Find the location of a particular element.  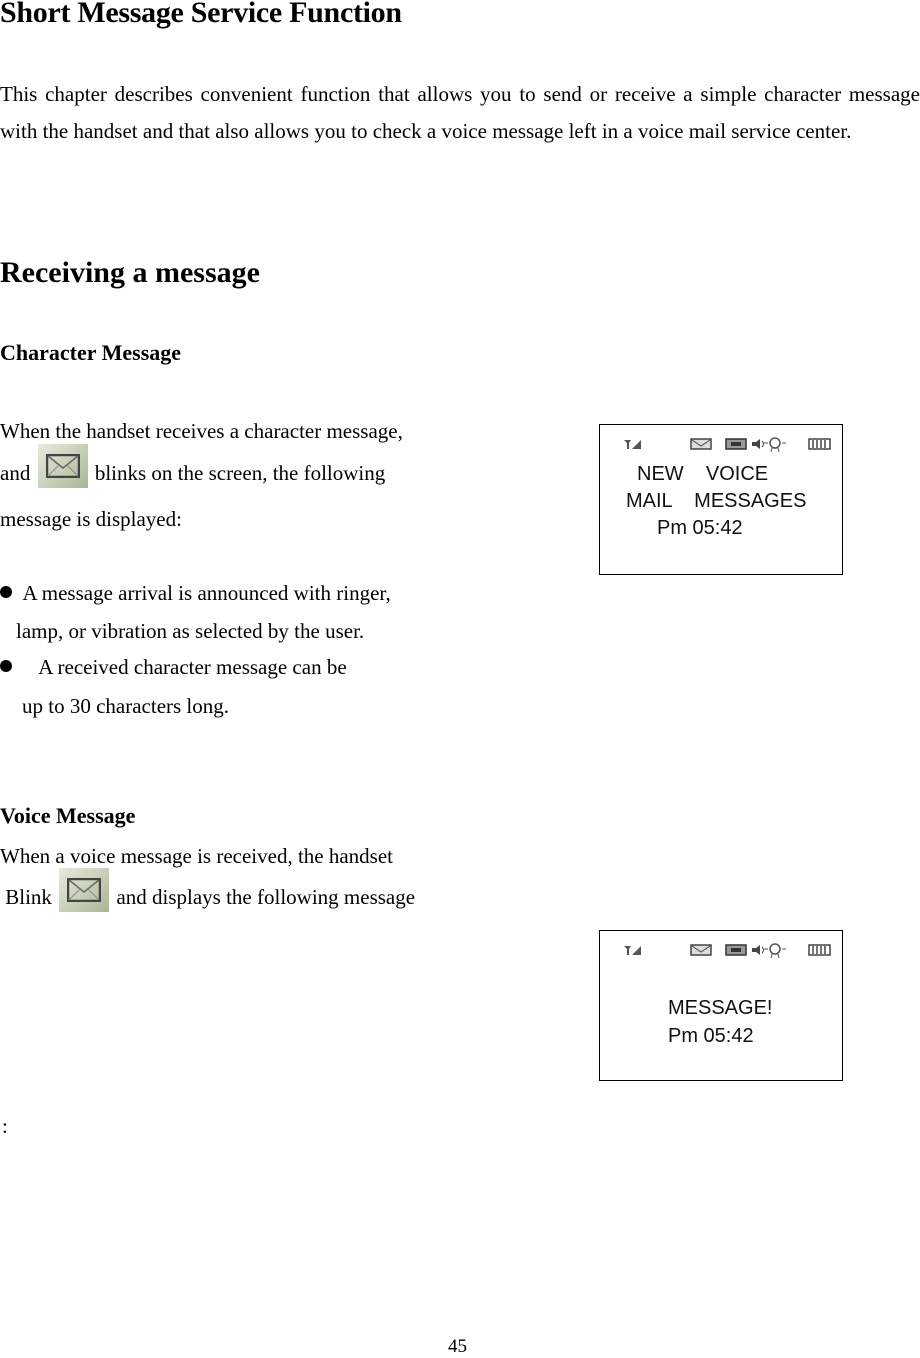

phone-screen-new-voicemail: NEW VOICE MAIL MESSAGES Pm 05:42 is located at coordinates (721, 499).